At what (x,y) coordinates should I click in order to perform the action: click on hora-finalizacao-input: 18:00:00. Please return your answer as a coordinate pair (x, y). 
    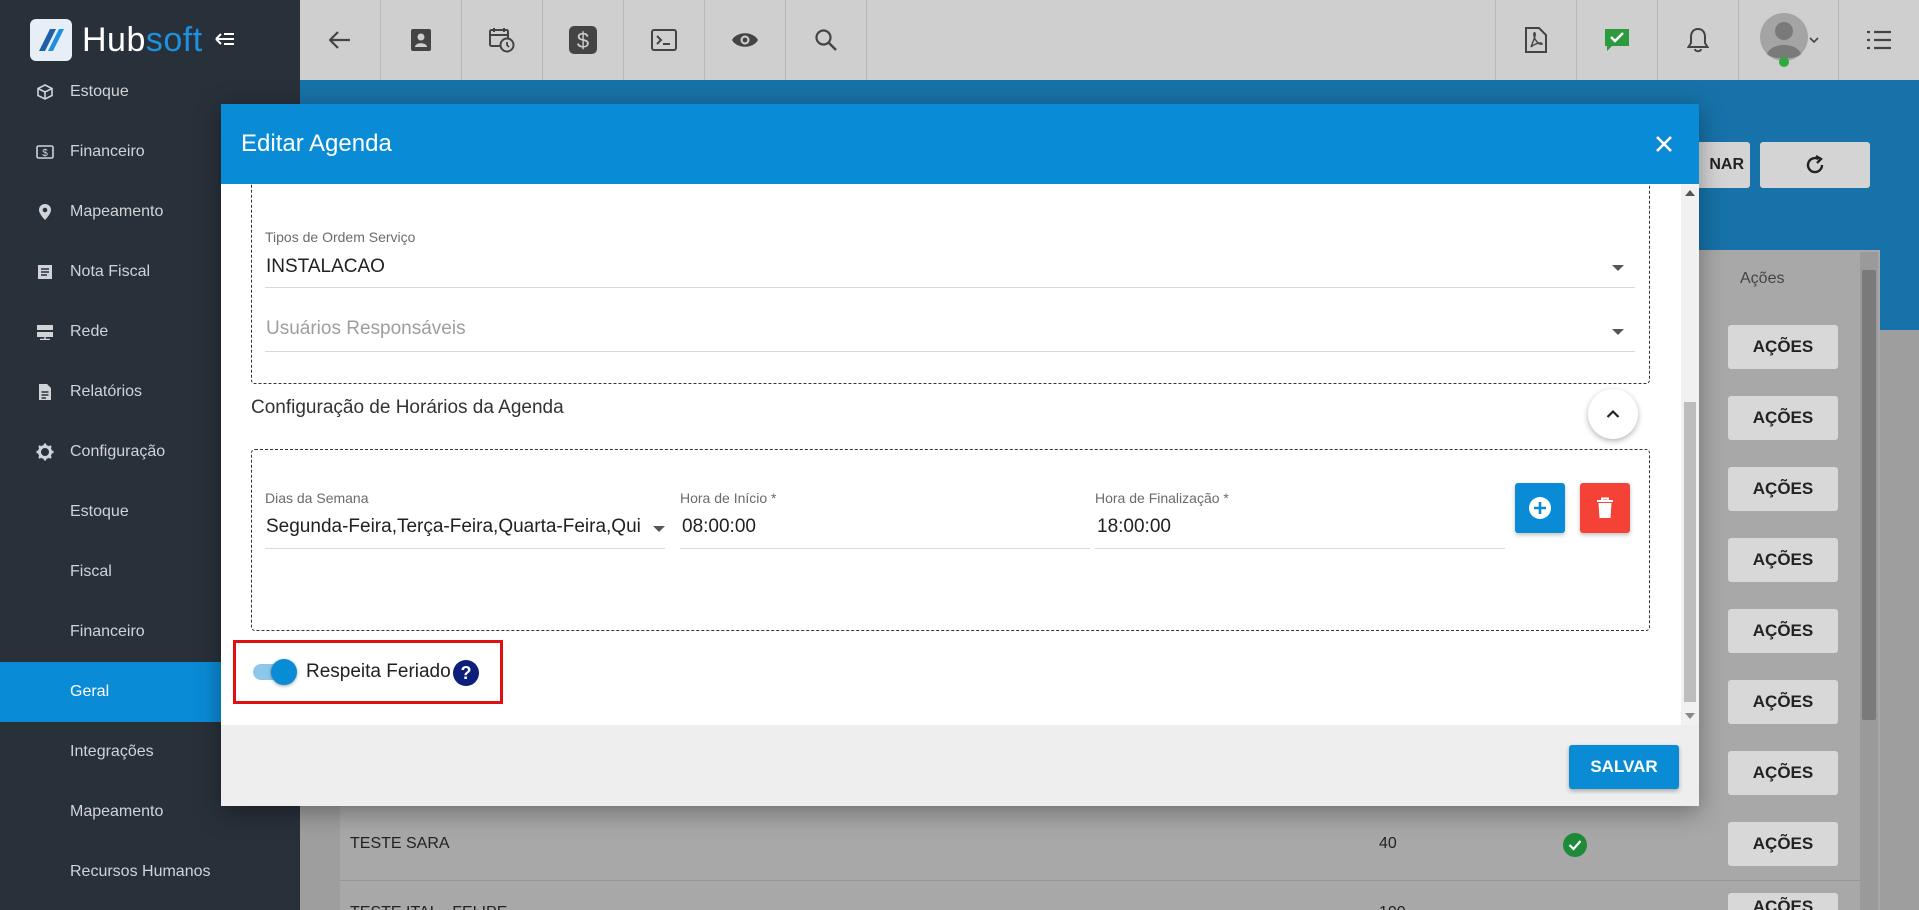
    Looking at the image, I should click on (1134, 527).